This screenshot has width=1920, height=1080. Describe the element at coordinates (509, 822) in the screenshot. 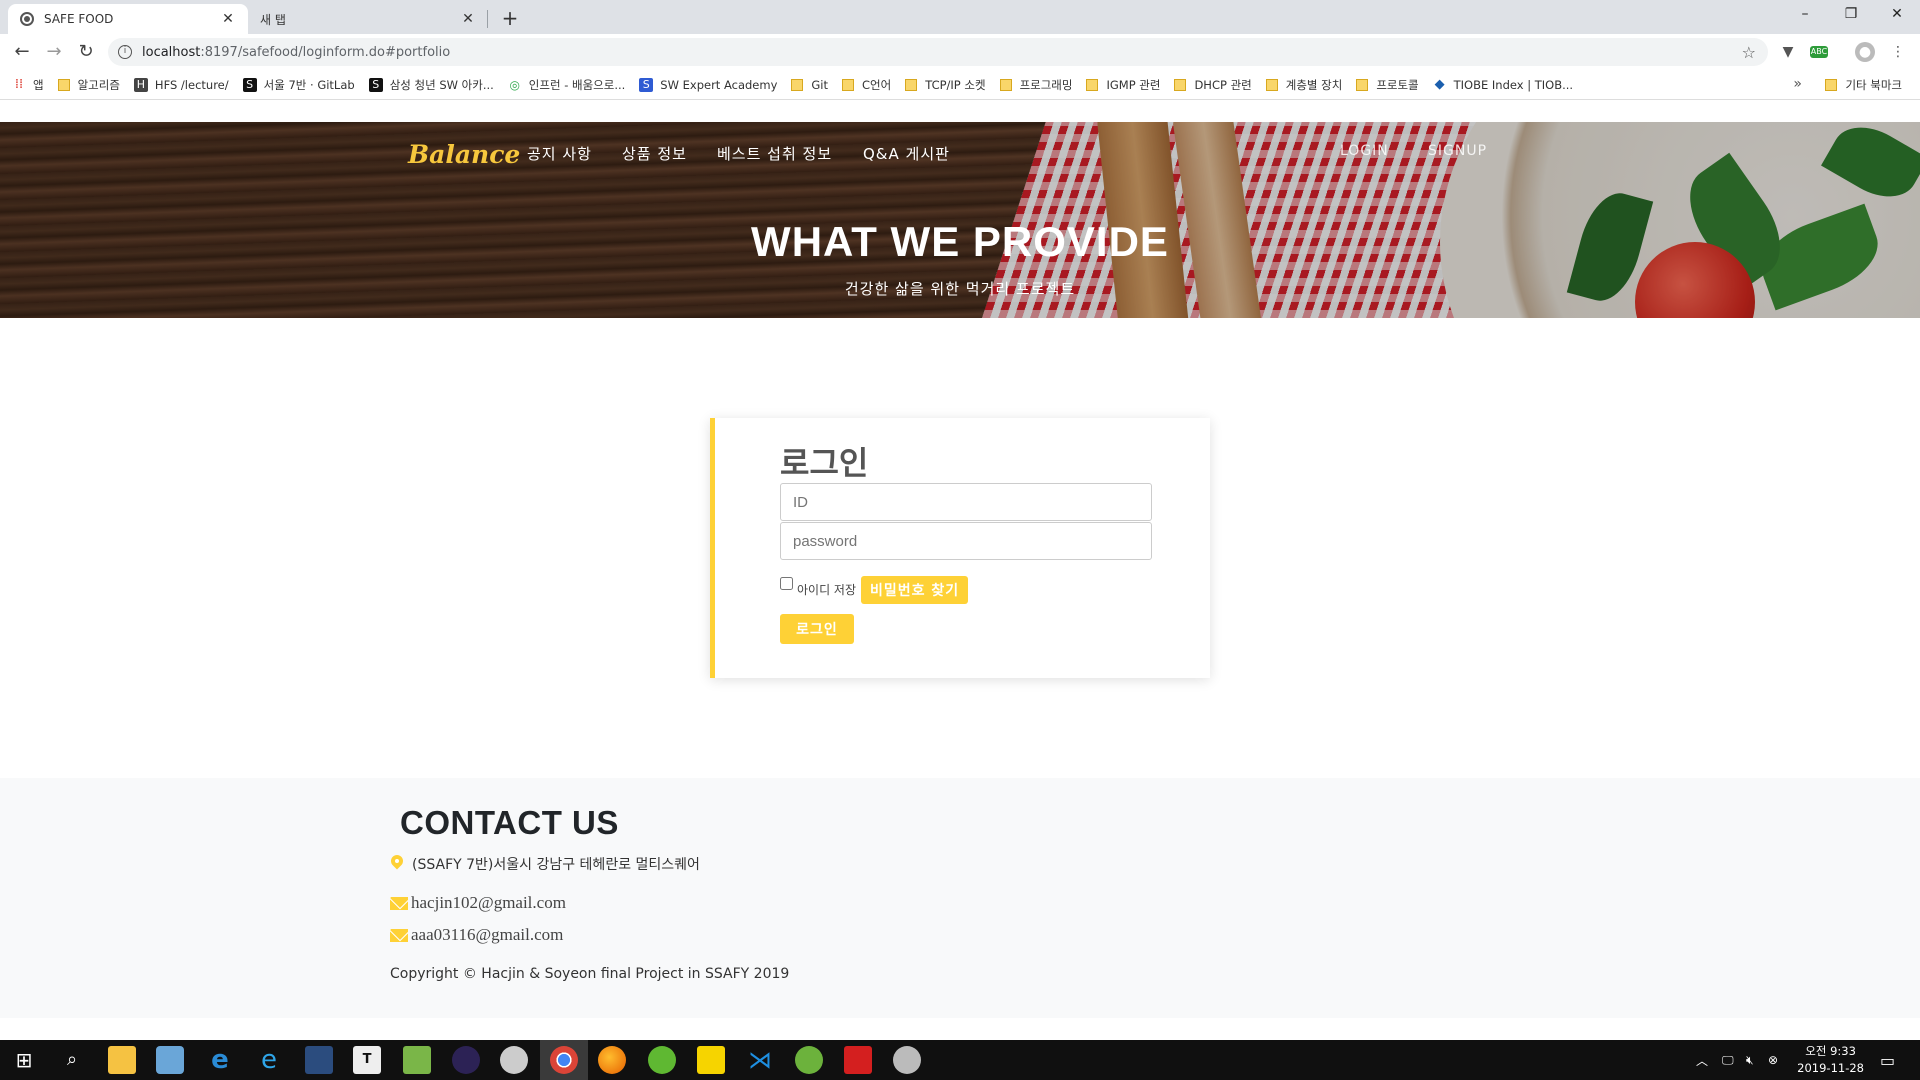

I see `contact-title: CONTACT US` at that location.